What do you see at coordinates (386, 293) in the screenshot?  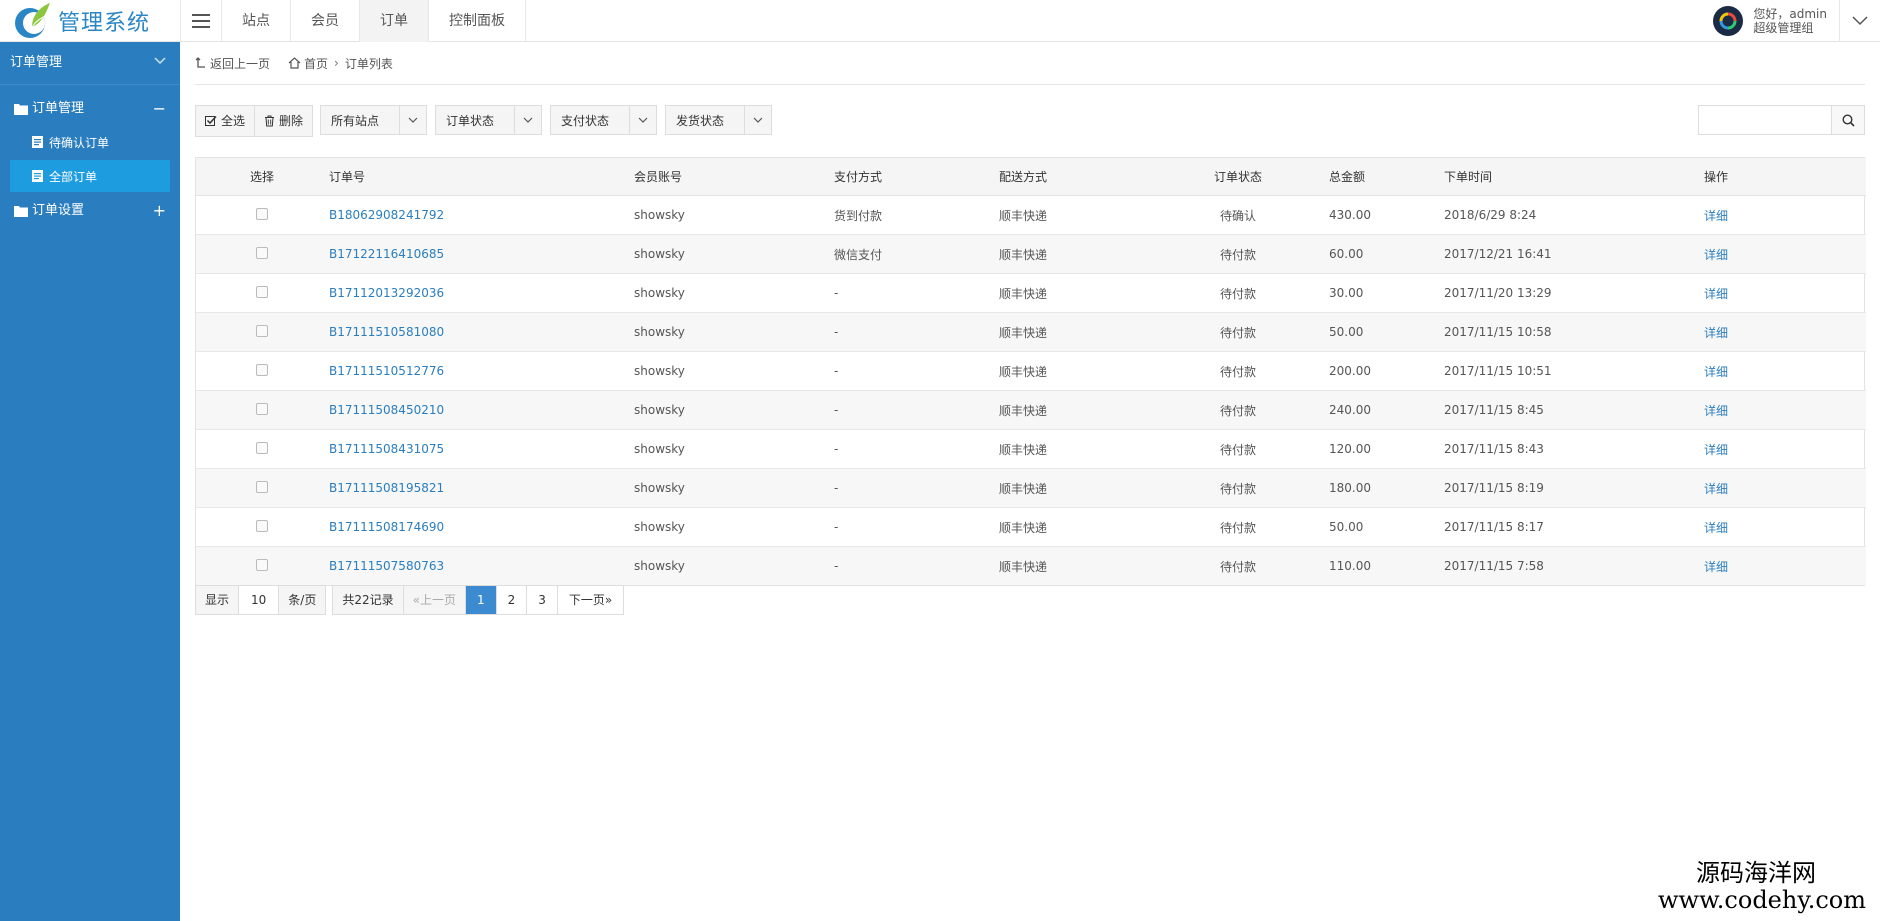 I see `order-no-link: B17112013292036` at bounding box center [386, 293].